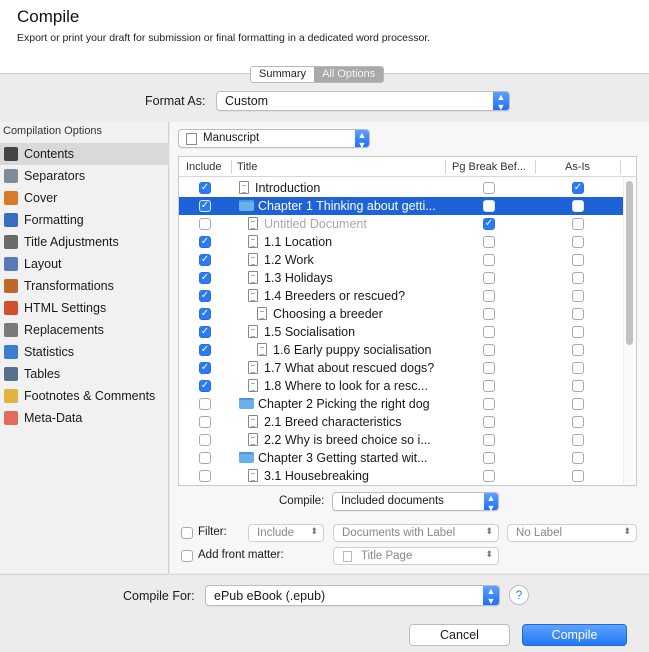 The image size is (649, 652). What do you see at coordinates (187, 533) in the screenshot?
I see `filter-checkbox` at bounding box center [187, 533].